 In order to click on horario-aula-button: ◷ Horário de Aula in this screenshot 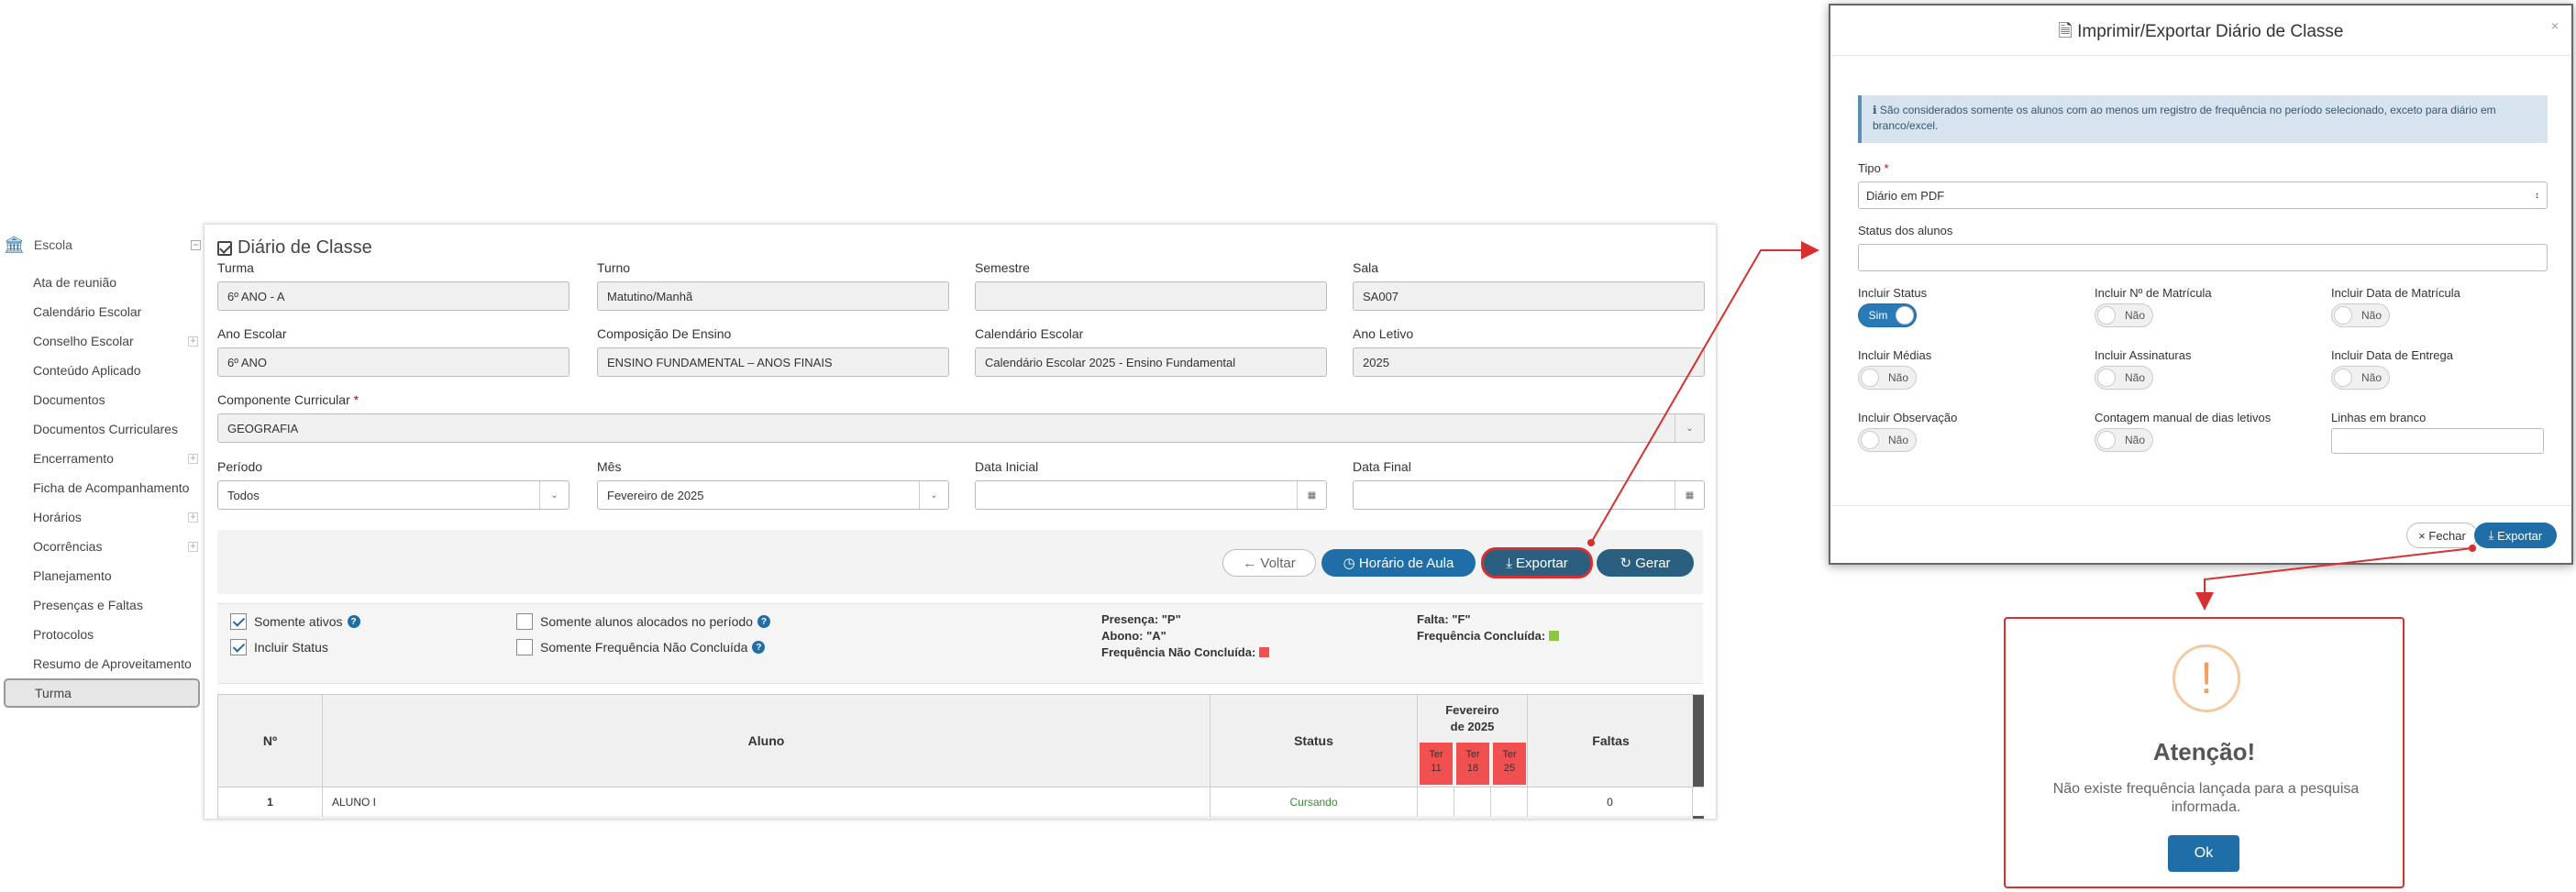, I will do `click(1398, 563)`.